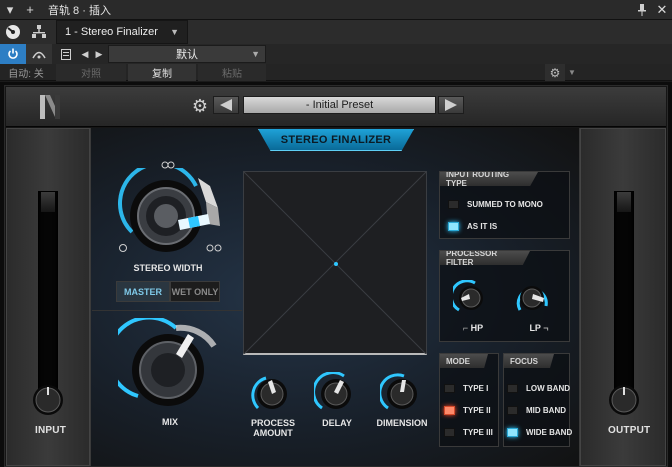 The height and width of the screenshot is (467, 672). Describe the element at coordinates (529, 361) in the screenshot. I see `focus-title: FOCUS` at that location.